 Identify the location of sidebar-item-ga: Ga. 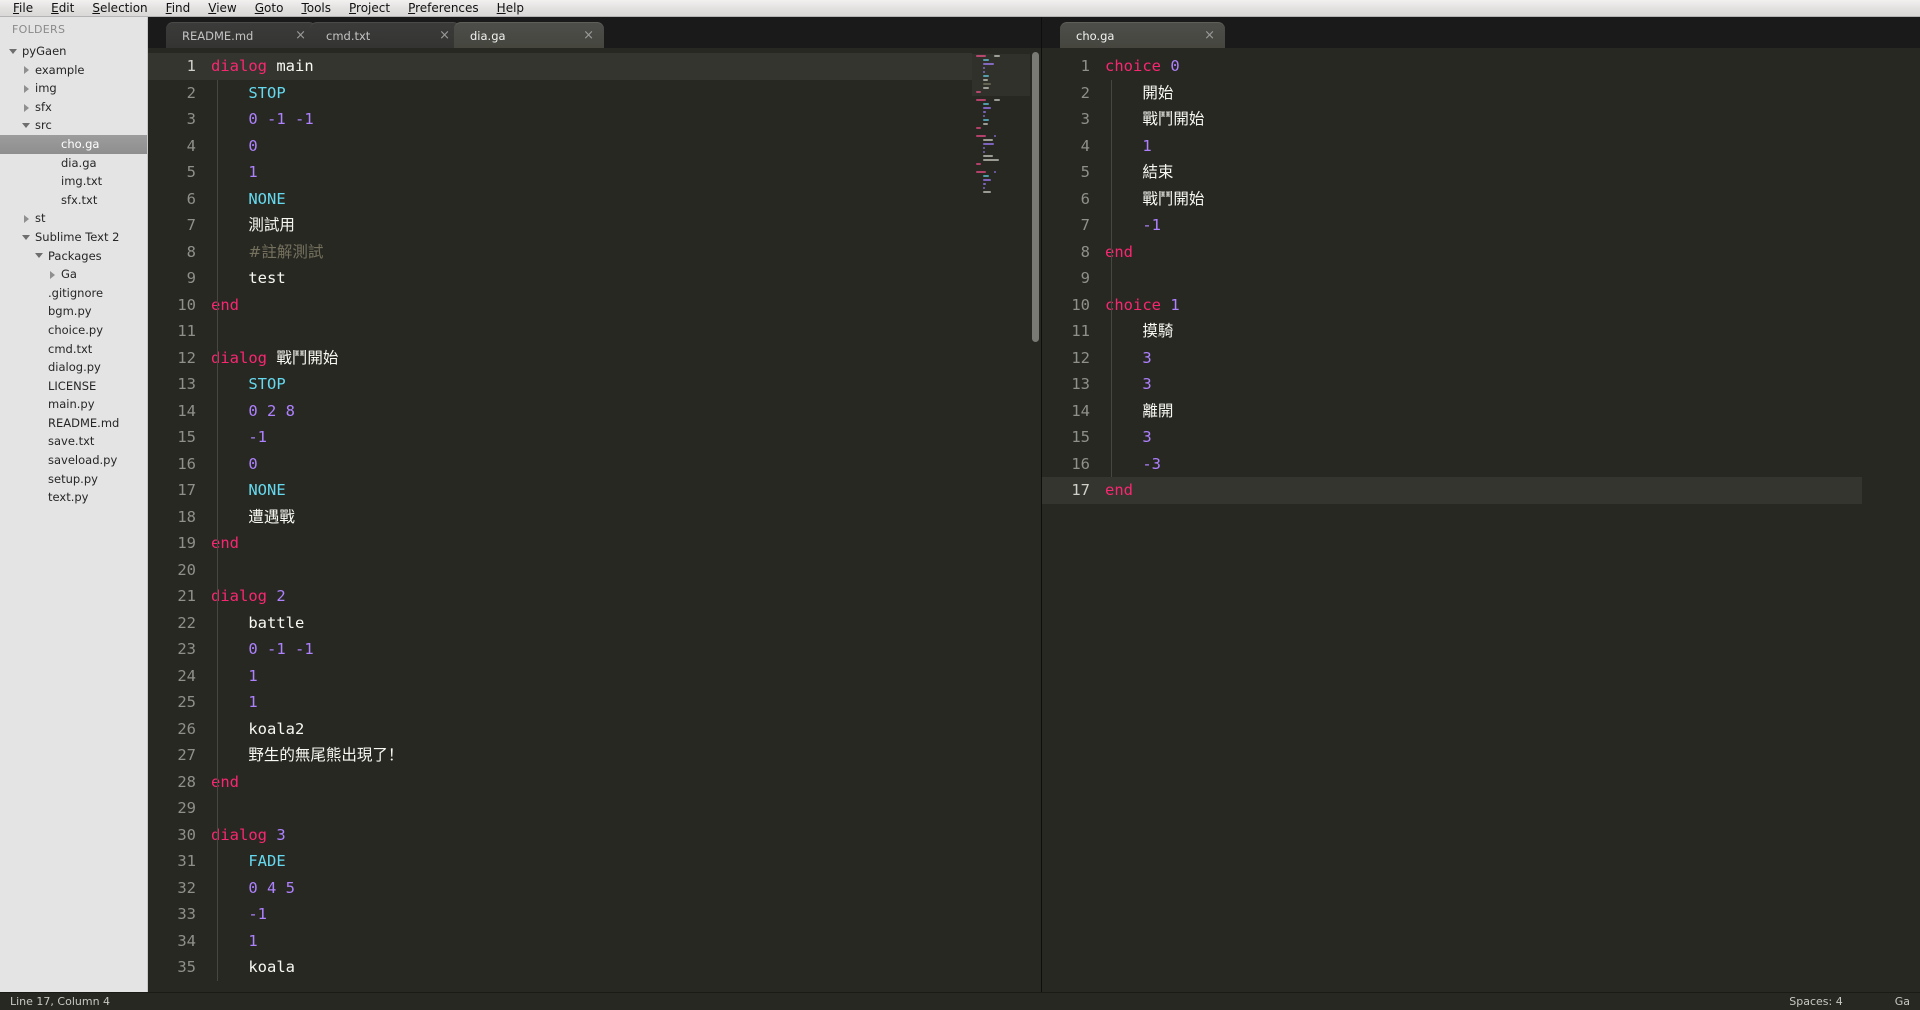
(73, 274).